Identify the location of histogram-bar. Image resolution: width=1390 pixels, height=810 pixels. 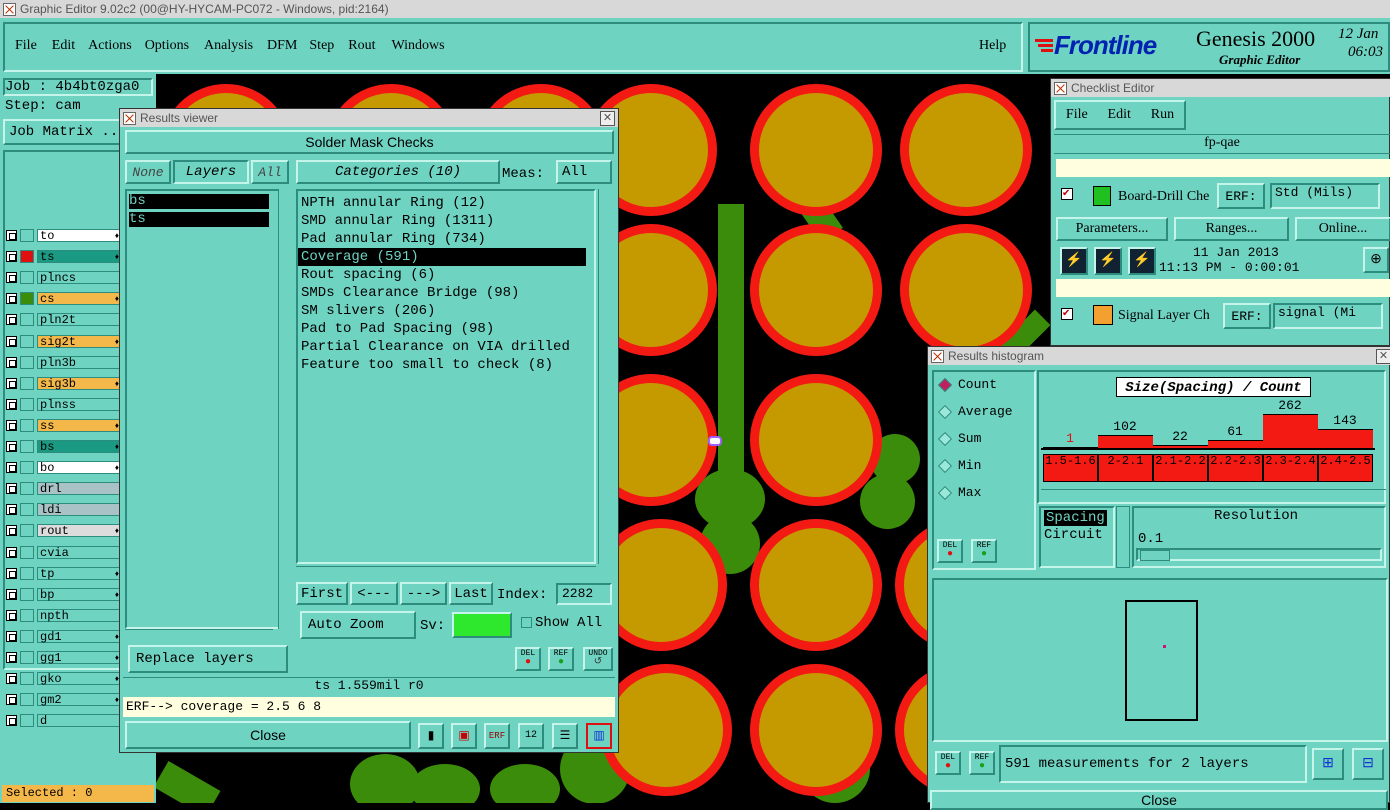
(1125, 441).